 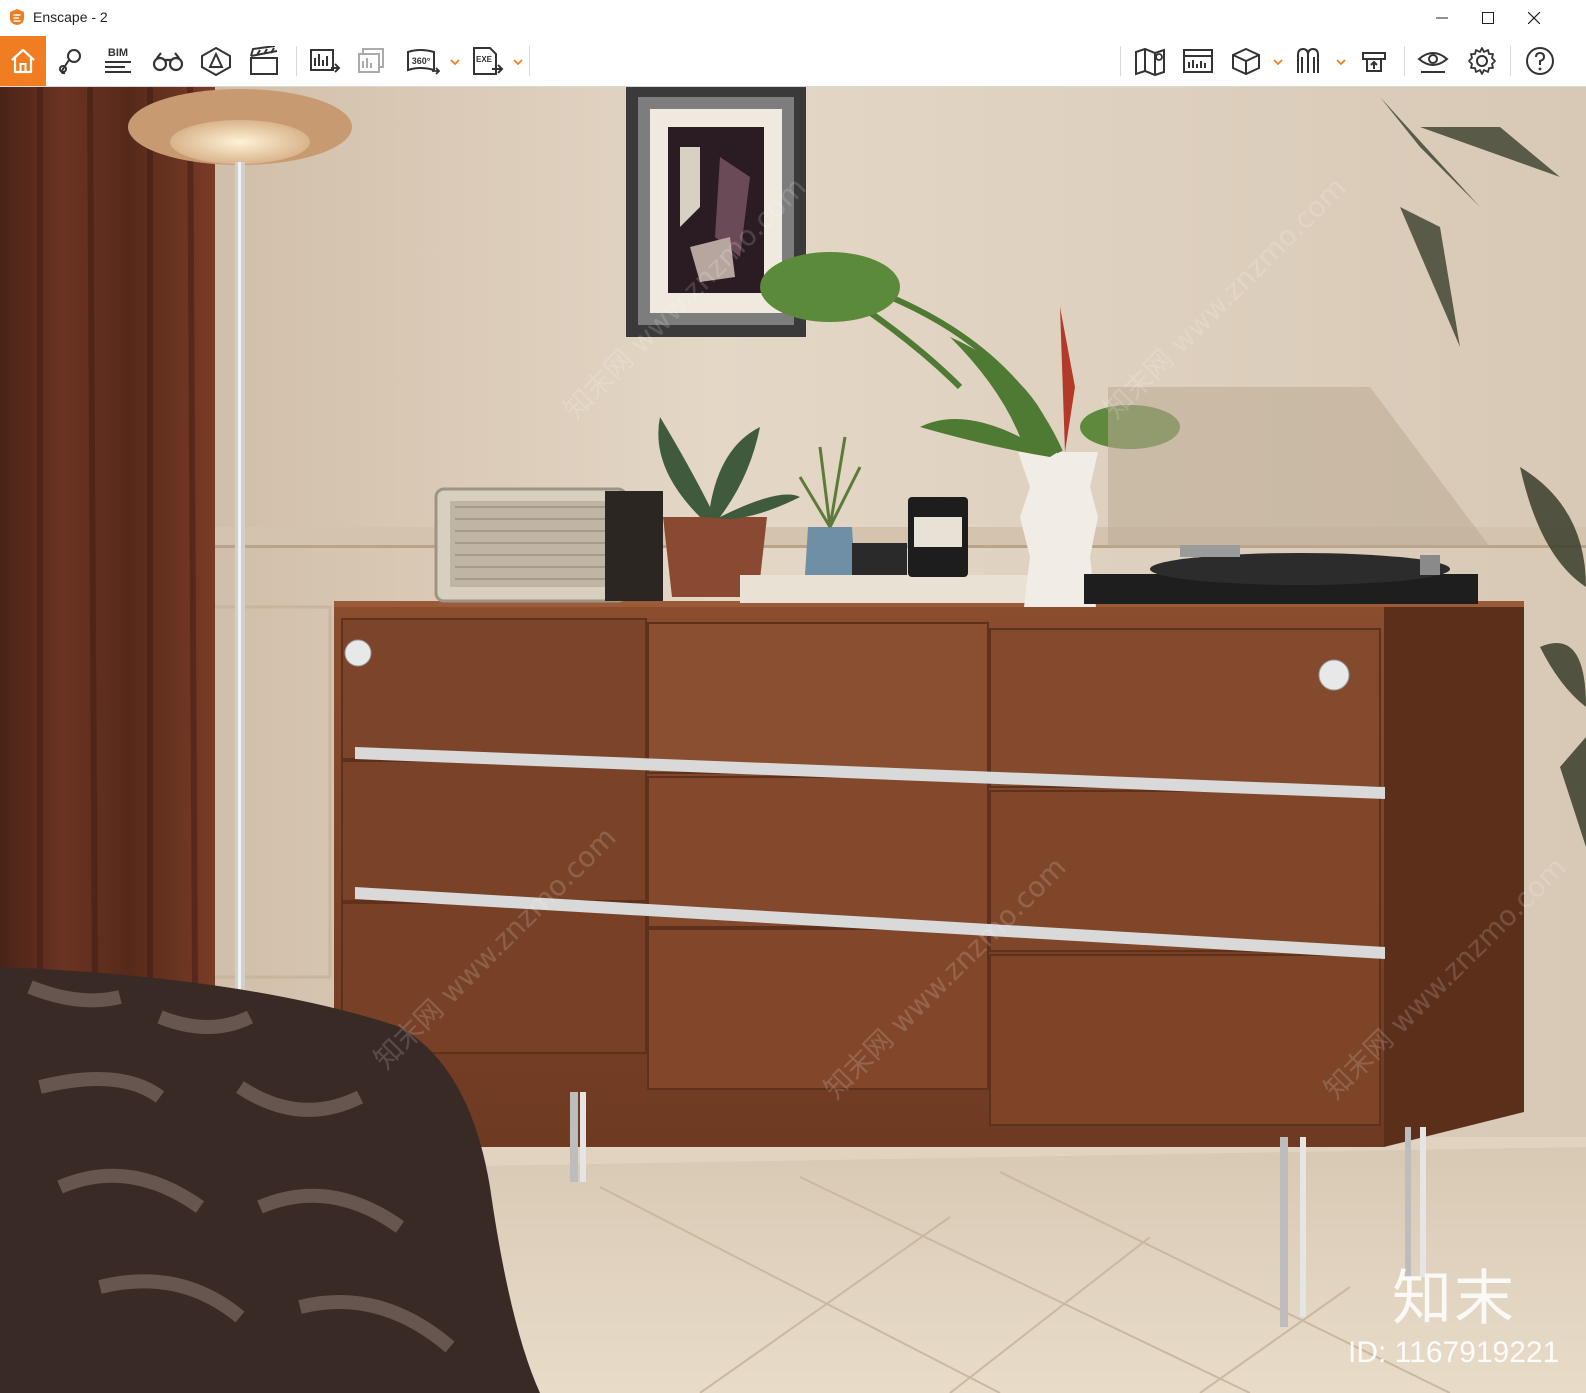 What do you see at coordinates (17, 17) in the screenshot?
I see `enscape-logo-icon` at bounding box center [17, 17].